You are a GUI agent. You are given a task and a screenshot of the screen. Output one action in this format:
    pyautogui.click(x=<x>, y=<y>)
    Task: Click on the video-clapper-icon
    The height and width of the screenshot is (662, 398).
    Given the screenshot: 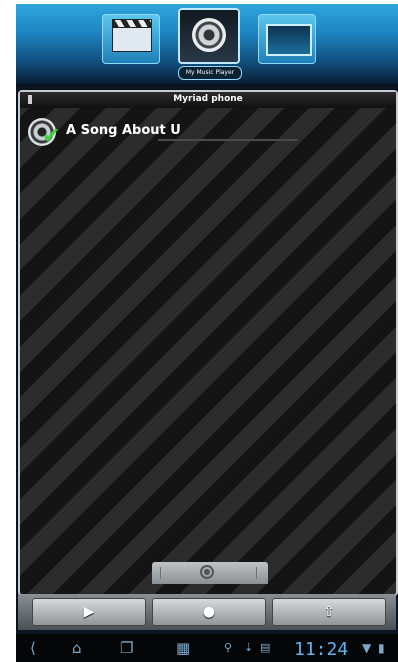 What is the action you would take?
    pyautogui.click(x=132, y=35)
    